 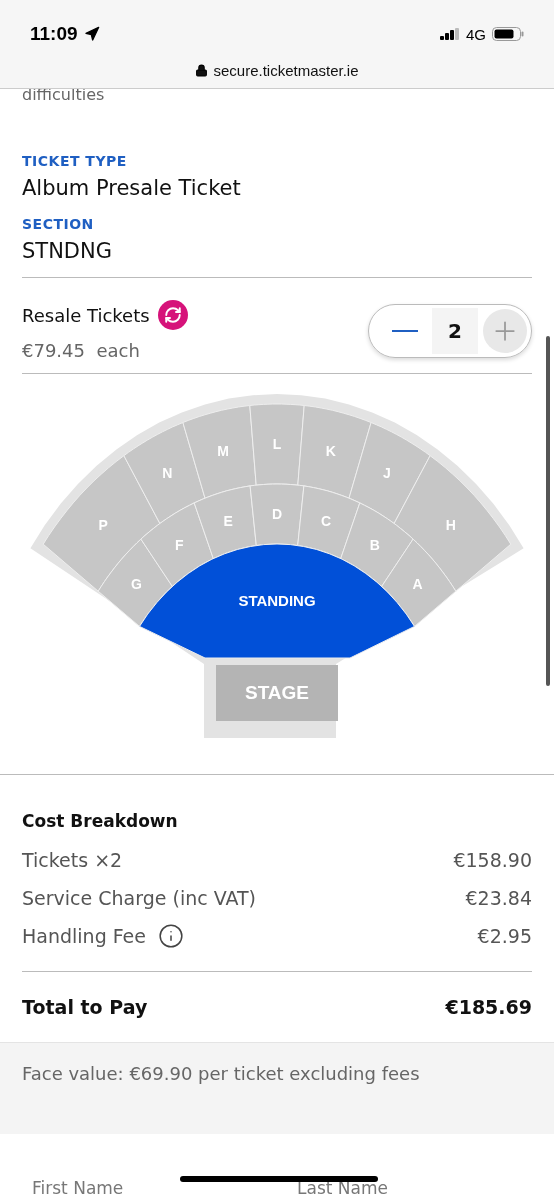 What do you see at coordinates (68, 251) in the screenshot?
I see `section-value: STNDNG` at bounding box center [68, 251].